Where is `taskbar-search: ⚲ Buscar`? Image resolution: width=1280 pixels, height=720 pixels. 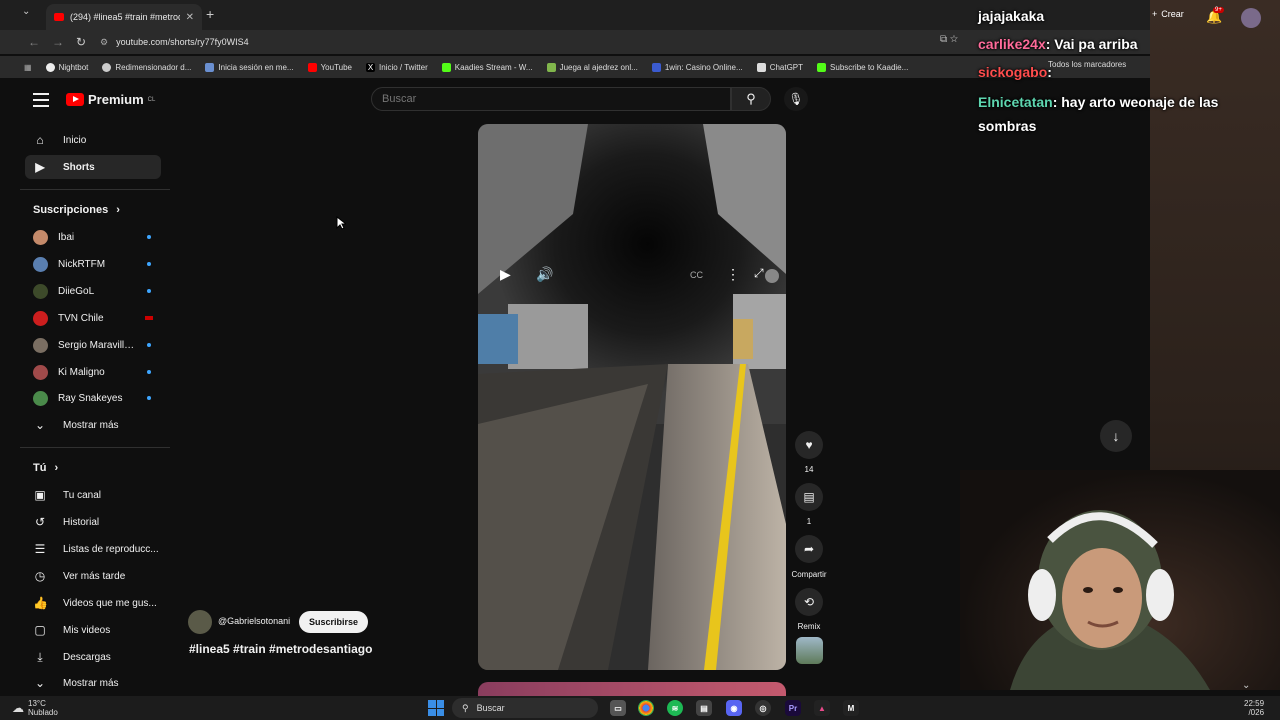 taskbar-search: ⚲ Buscar is located at coordinates (525, 708).